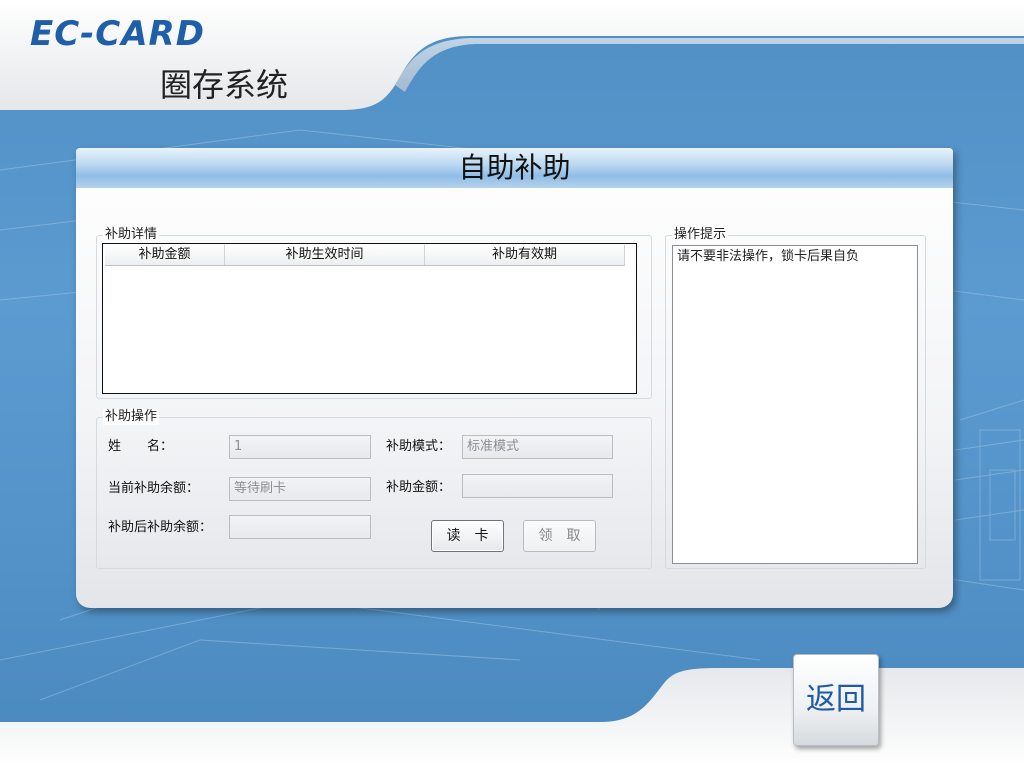 This screenshot has width=1024, height=768. What do you see at coordinates (525, 255) in the screenshot?
I see `column-header-validity: 补助有效期` at bounding box center [525, 255].